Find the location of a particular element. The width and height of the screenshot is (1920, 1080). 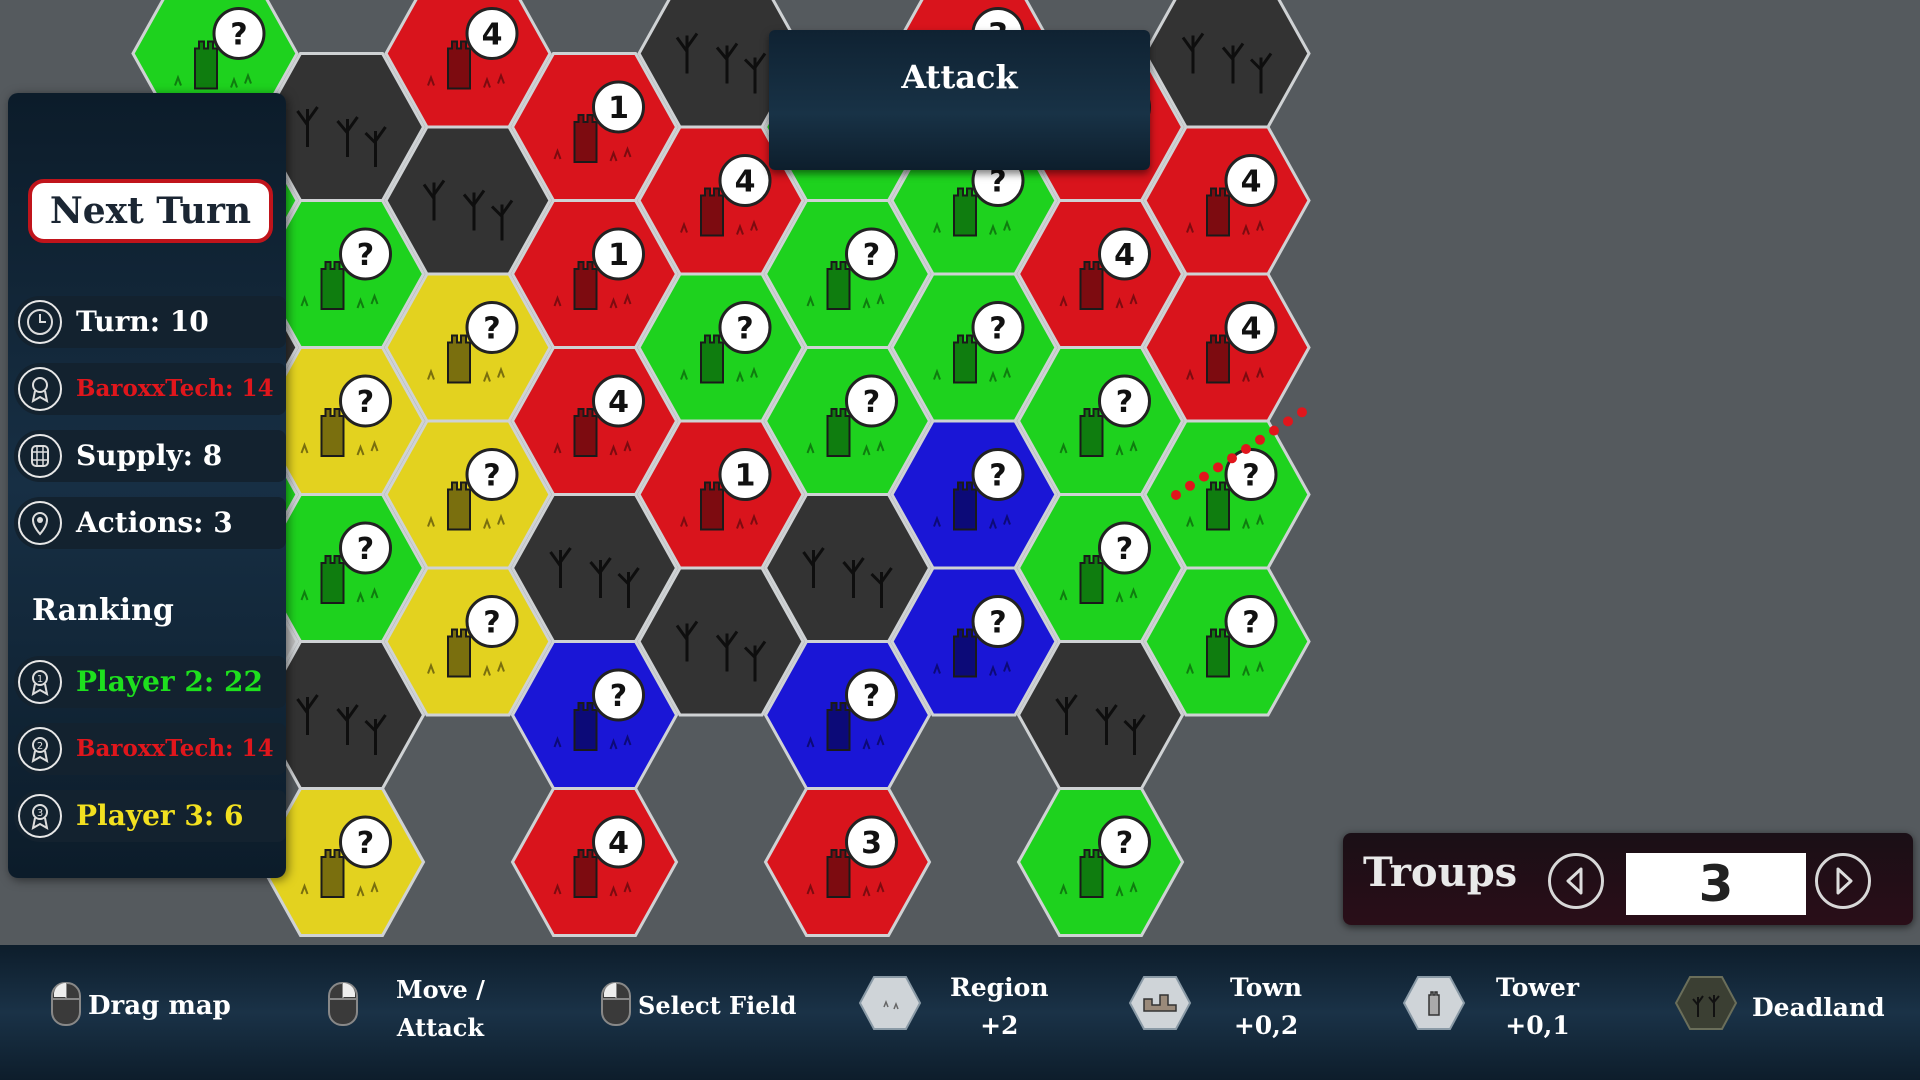

ranking-label: BaroxxTech: 14 is located at coordinates (175, 748).